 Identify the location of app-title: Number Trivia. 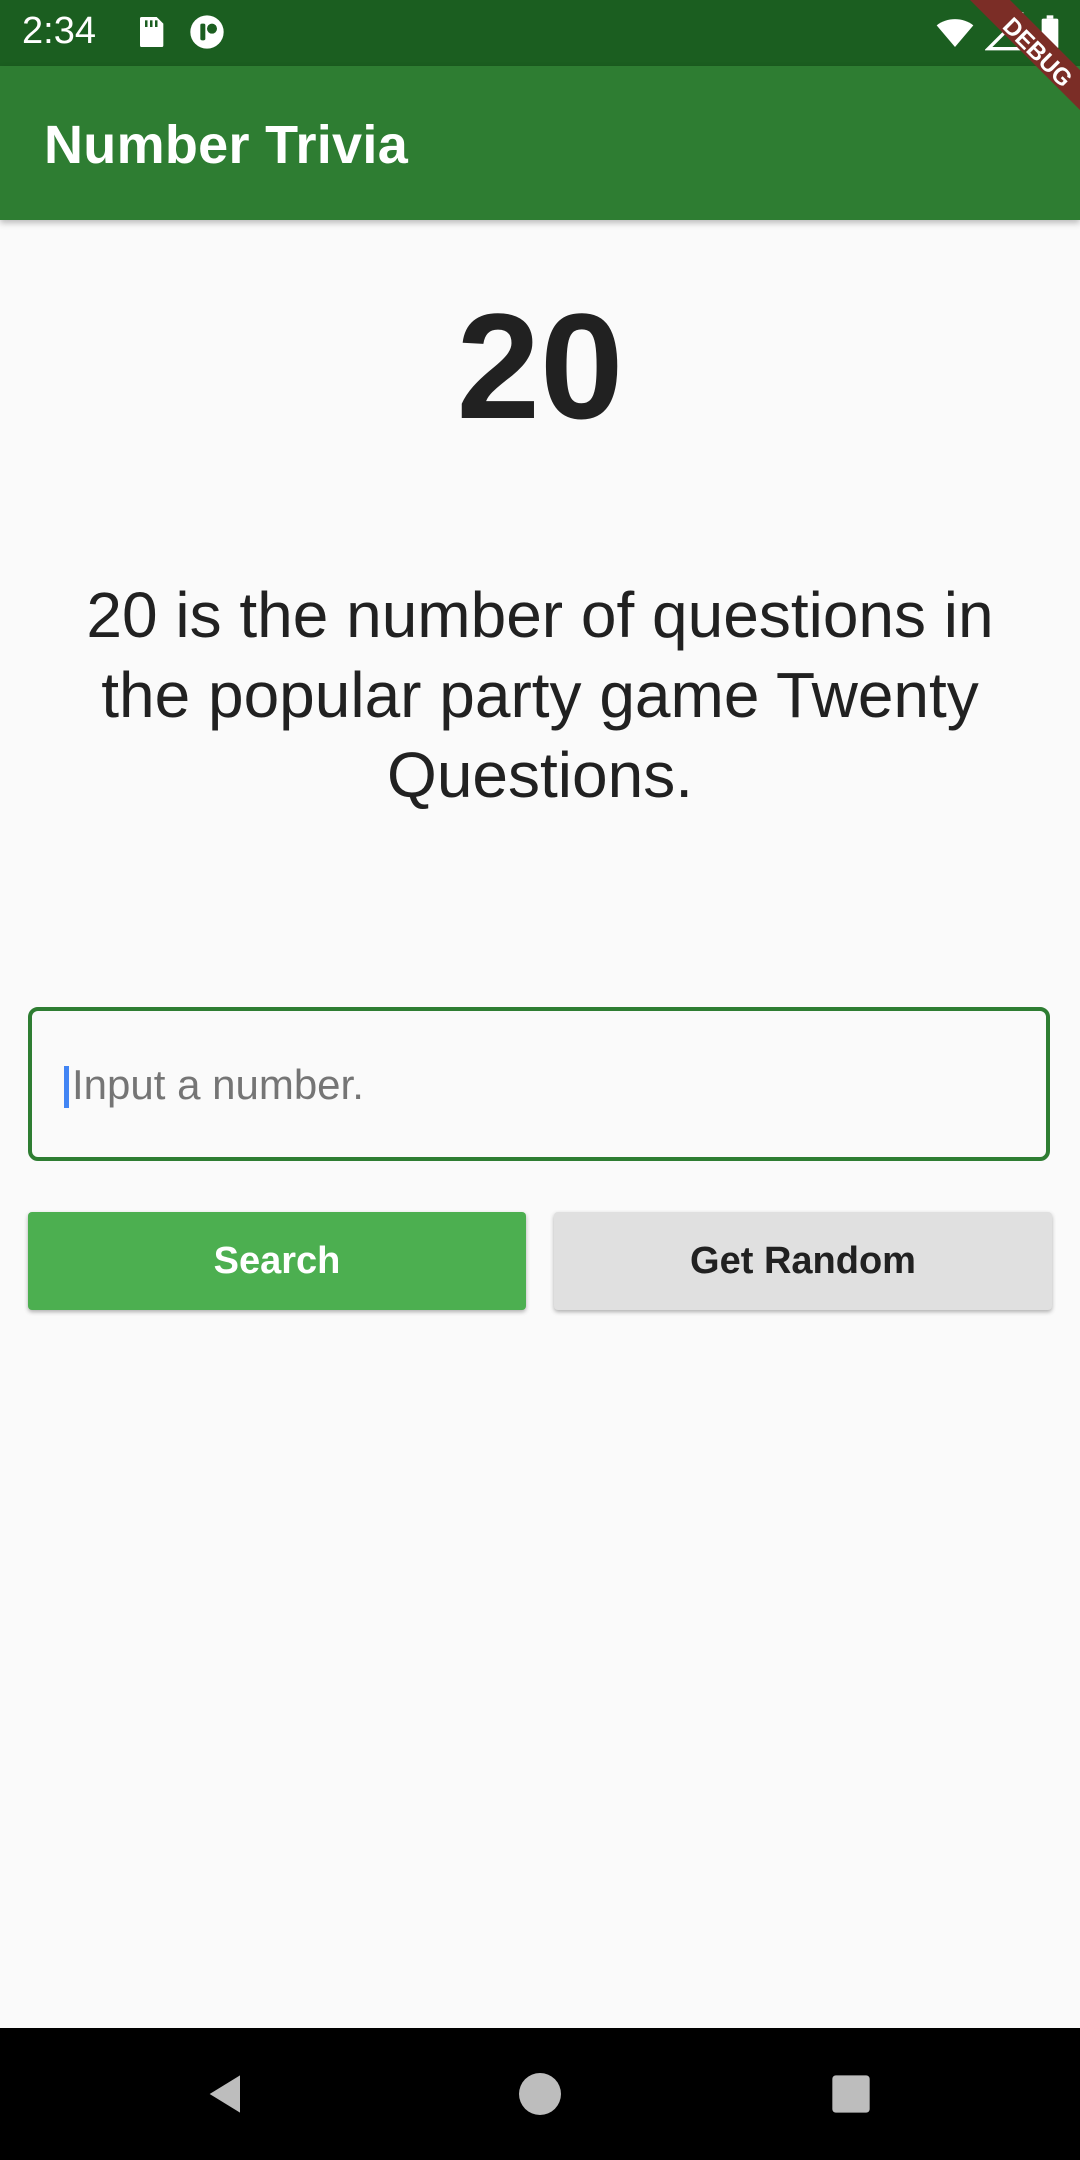
(226, 145).